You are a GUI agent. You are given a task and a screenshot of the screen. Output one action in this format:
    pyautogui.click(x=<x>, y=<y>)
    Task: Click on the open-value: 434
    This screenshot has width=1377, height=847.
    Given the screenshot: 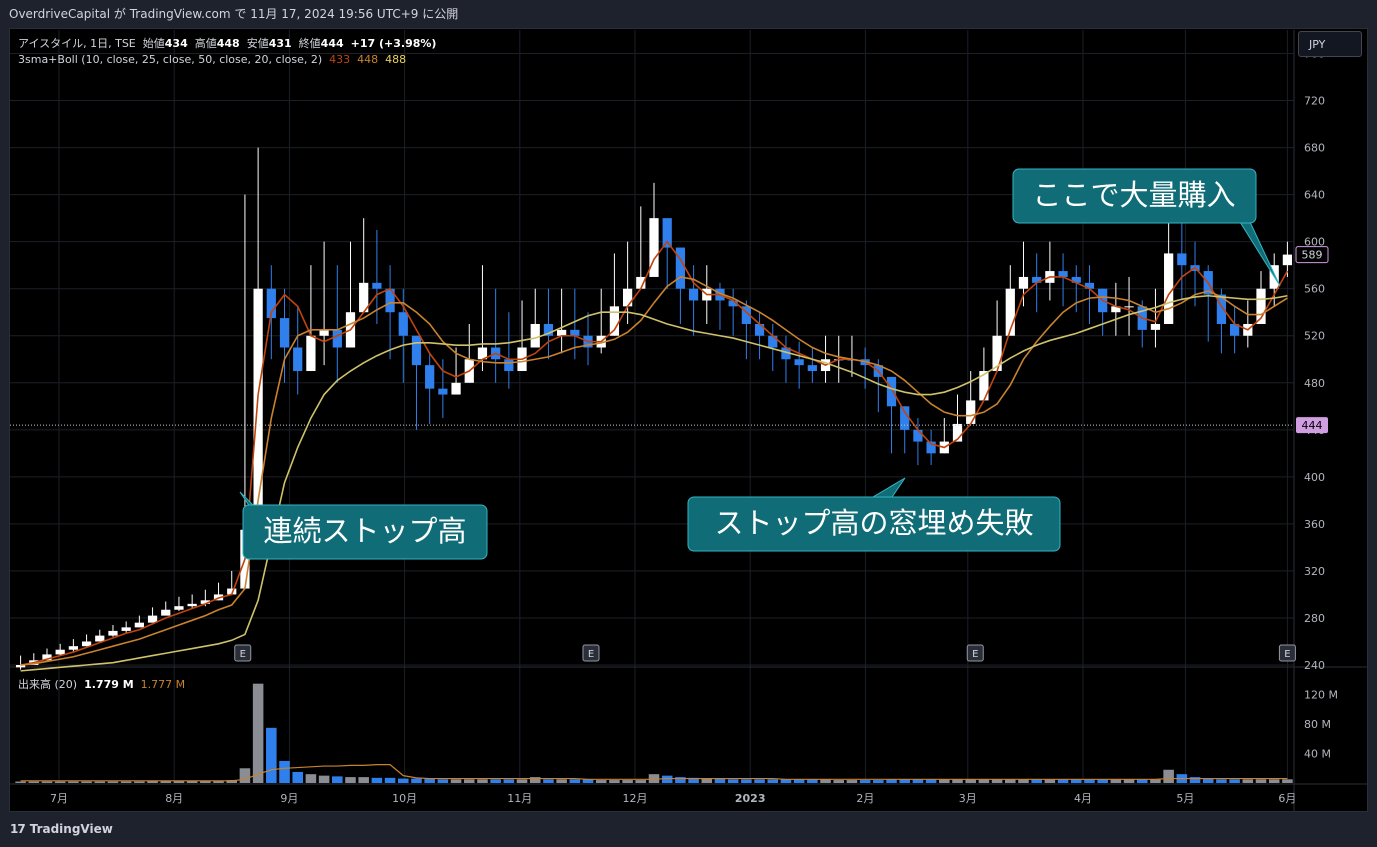 What is the action you would take?
    pyautogui.click(x=176, y=43)
    